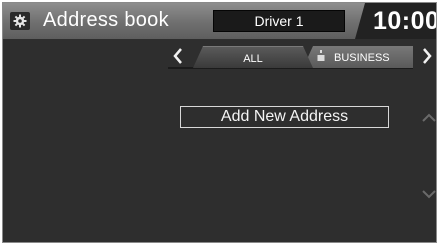 This screenshot has width=439, height=245. Describe the element at coordinates (427, 56) in the screenshot. I see `chevron-right-icon` at that location.